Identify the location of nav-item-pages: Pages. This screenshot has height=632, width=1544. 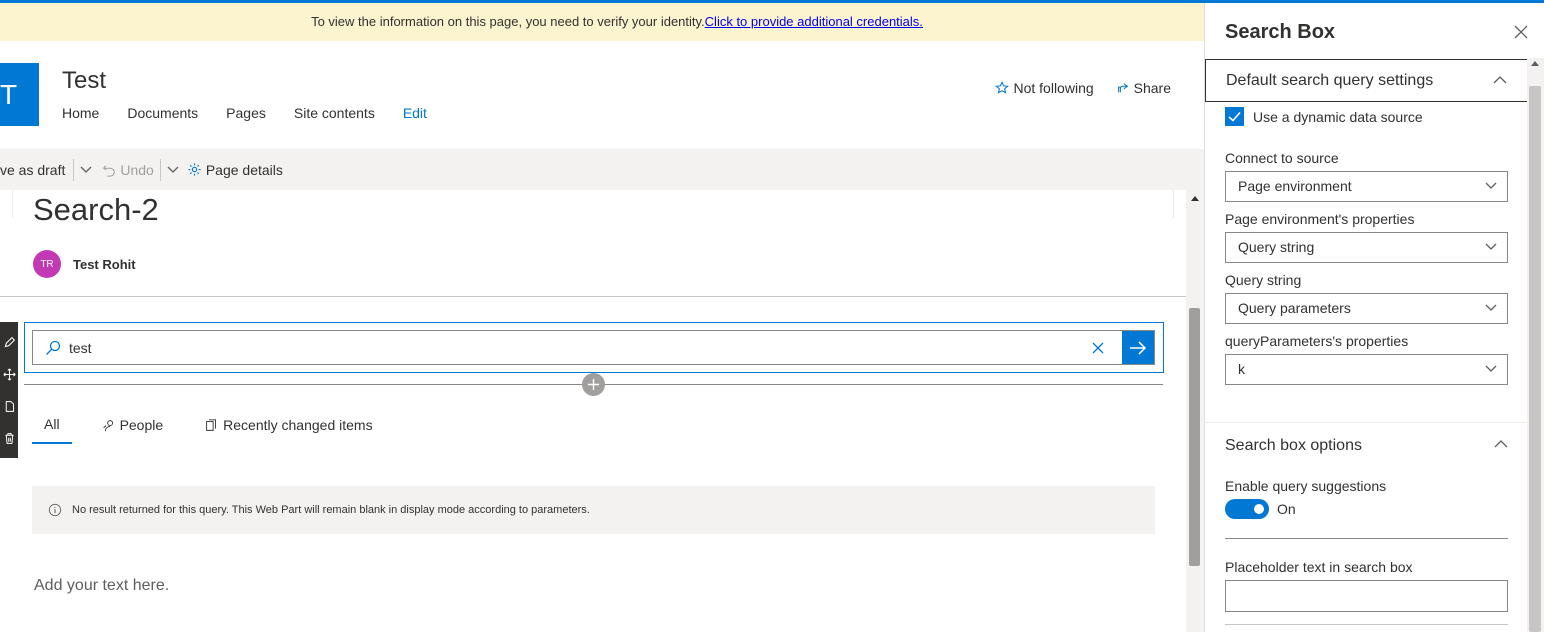
(246, 113).